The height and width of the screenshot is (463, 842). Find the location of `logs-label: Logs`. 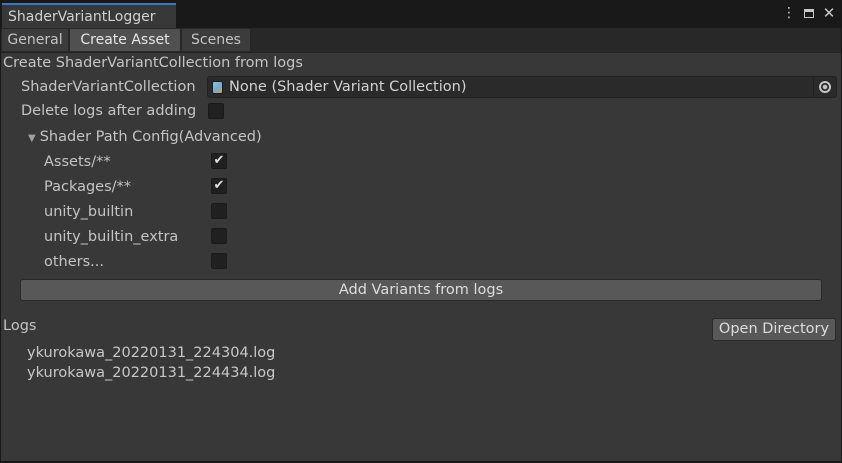

logs-label: Logs is located at coordinates (20, 326).